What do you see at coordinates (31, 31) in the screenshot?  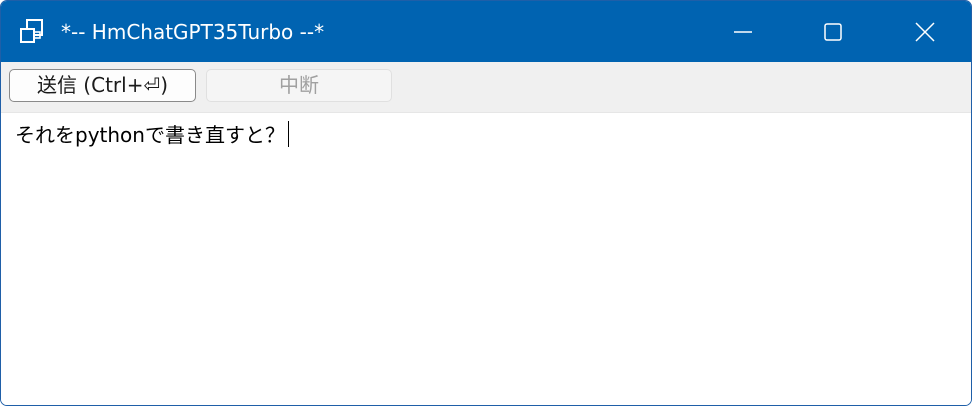 I see `app-windows-icon` at bounding box center [31, 31].